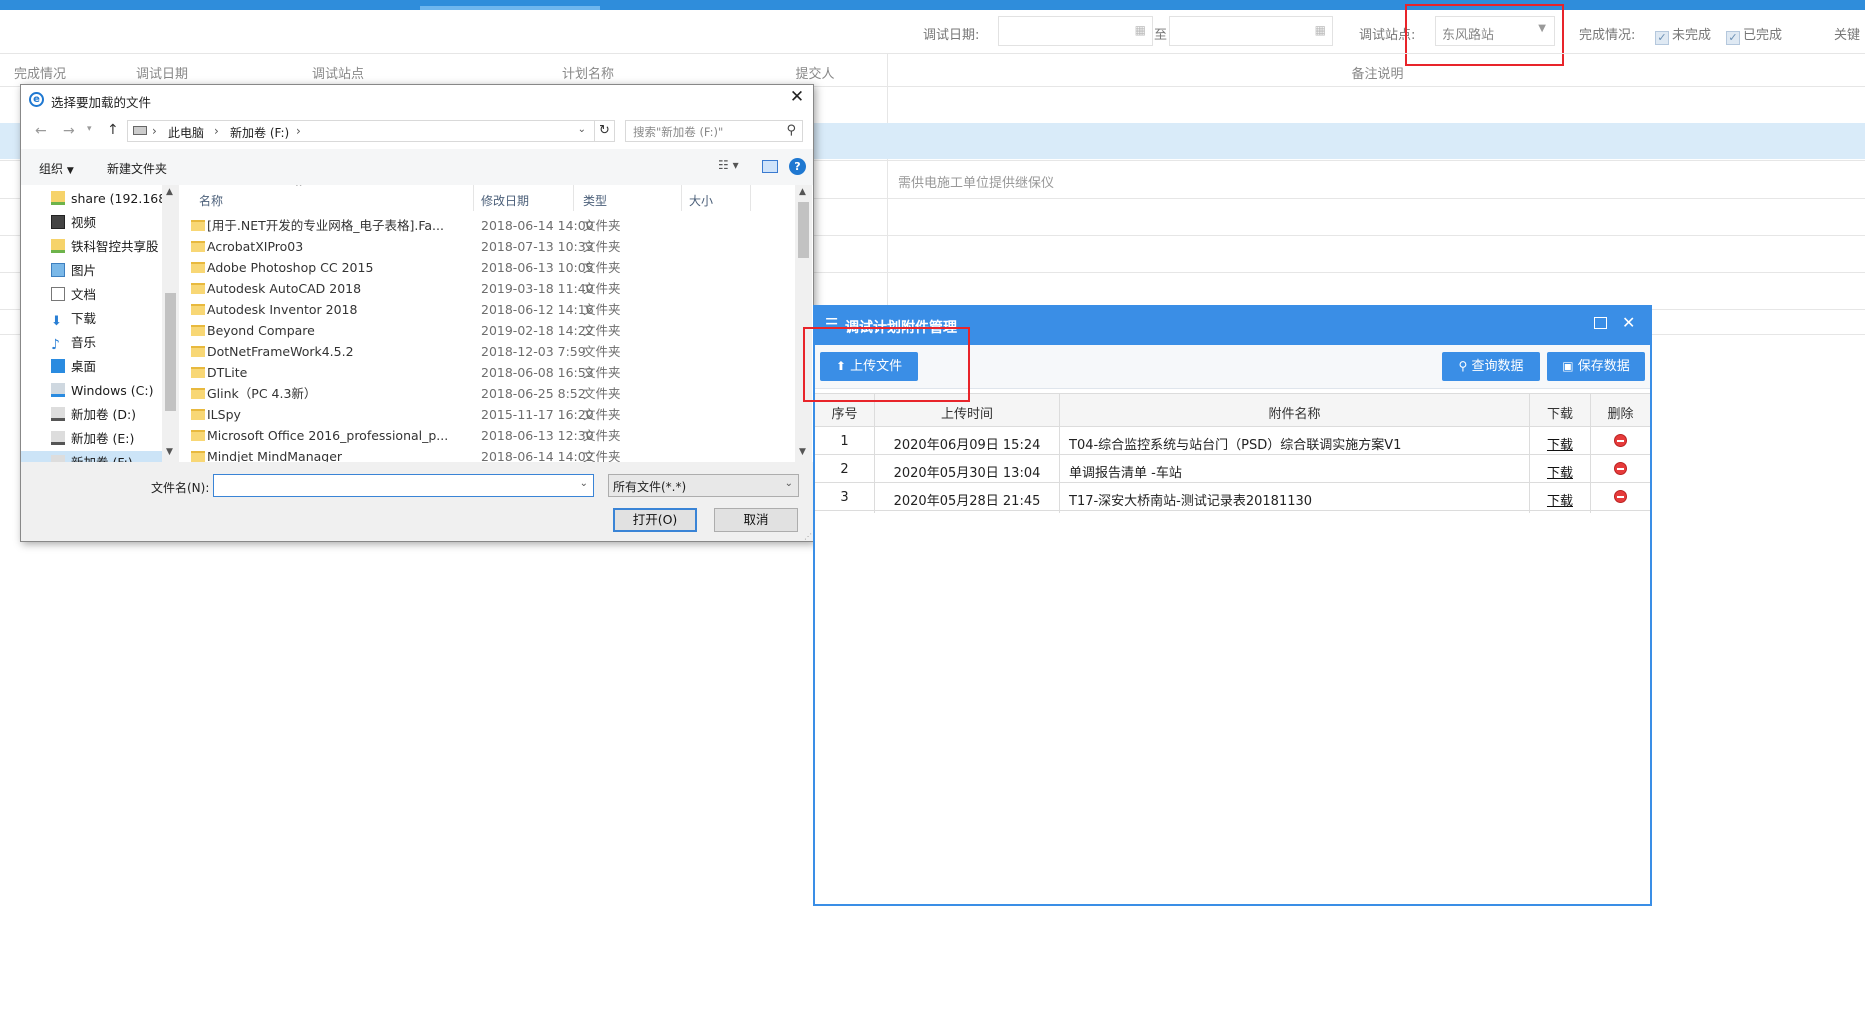 The image size is (1865, 1020). What do you see at coordinates (703, 485) in the screenshot?
I see `filetype-select: 所有文件(*.*) ⌄` at bounding box center [703, 485].